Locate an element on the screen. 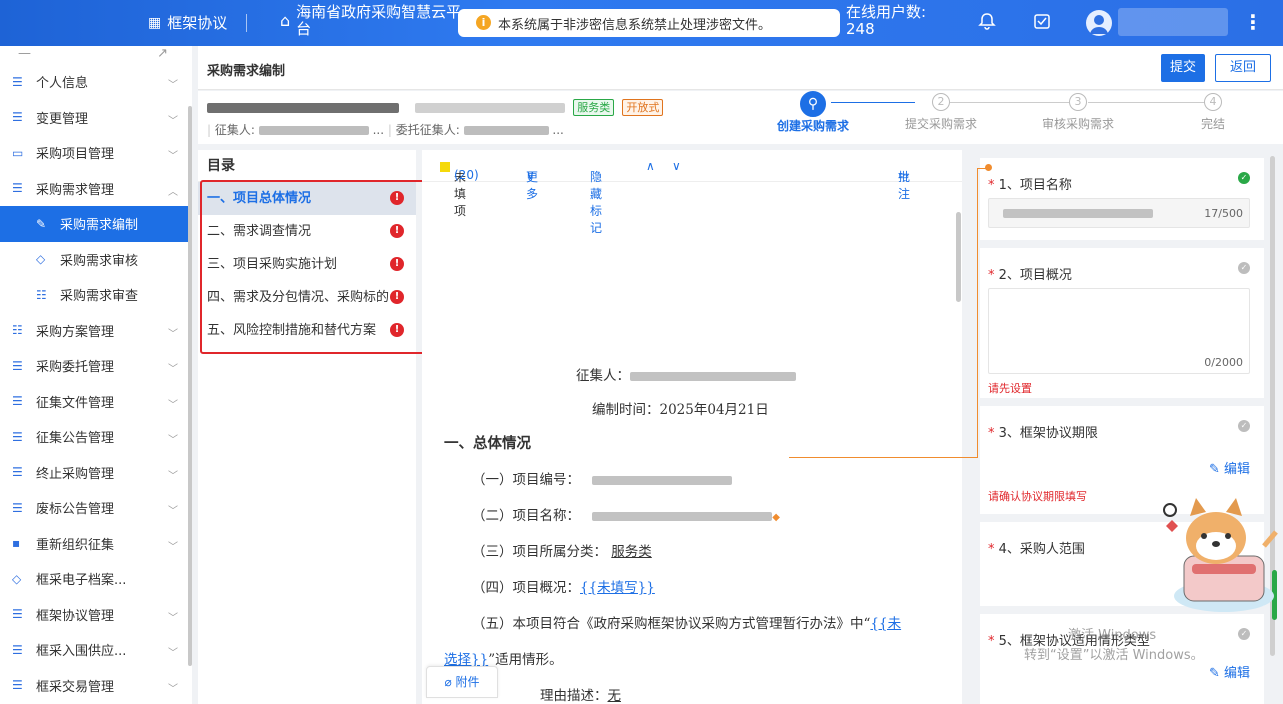 The width and height of the screenshot is (1283, 704). step-submit: 2 提交采购需求 is located at coordinates (940, 112).